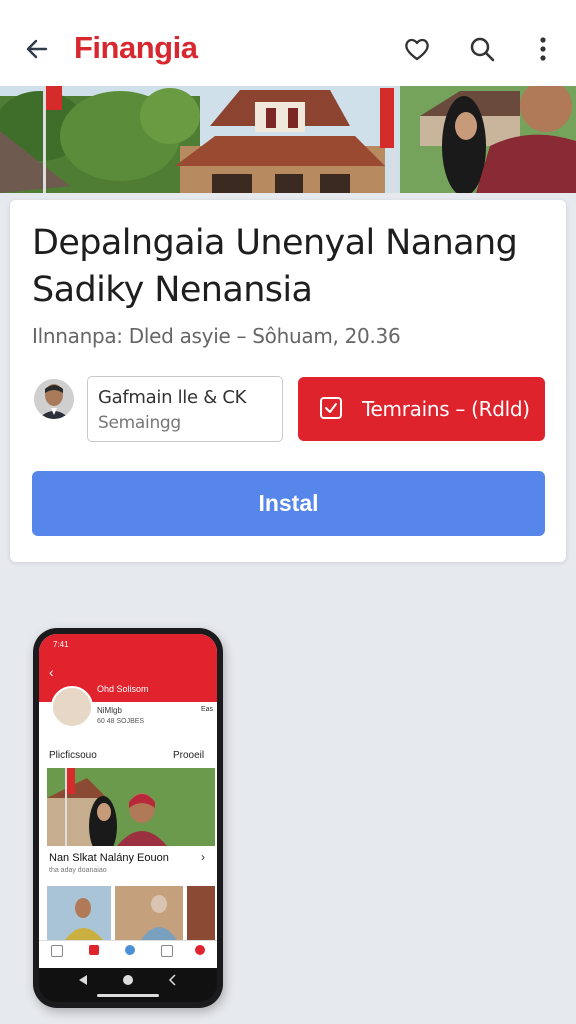 The width and height of the screenshot is (576, 1024). What do you see at coordinates (51, 672) in the screenshot?
I see `preview-back-icon: ‹` at bounding box center [51, 672].